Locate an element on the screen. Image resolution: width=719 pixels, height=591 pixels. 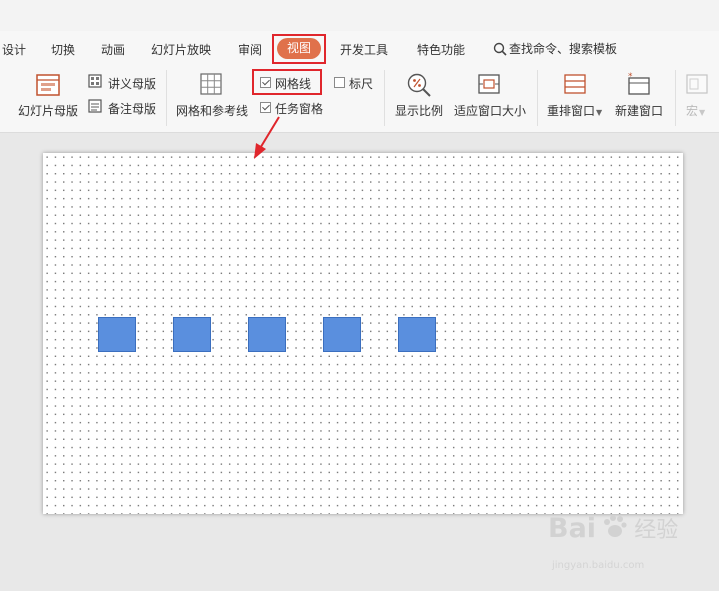
new-window-icon: * is located at coordinates (639, 84).